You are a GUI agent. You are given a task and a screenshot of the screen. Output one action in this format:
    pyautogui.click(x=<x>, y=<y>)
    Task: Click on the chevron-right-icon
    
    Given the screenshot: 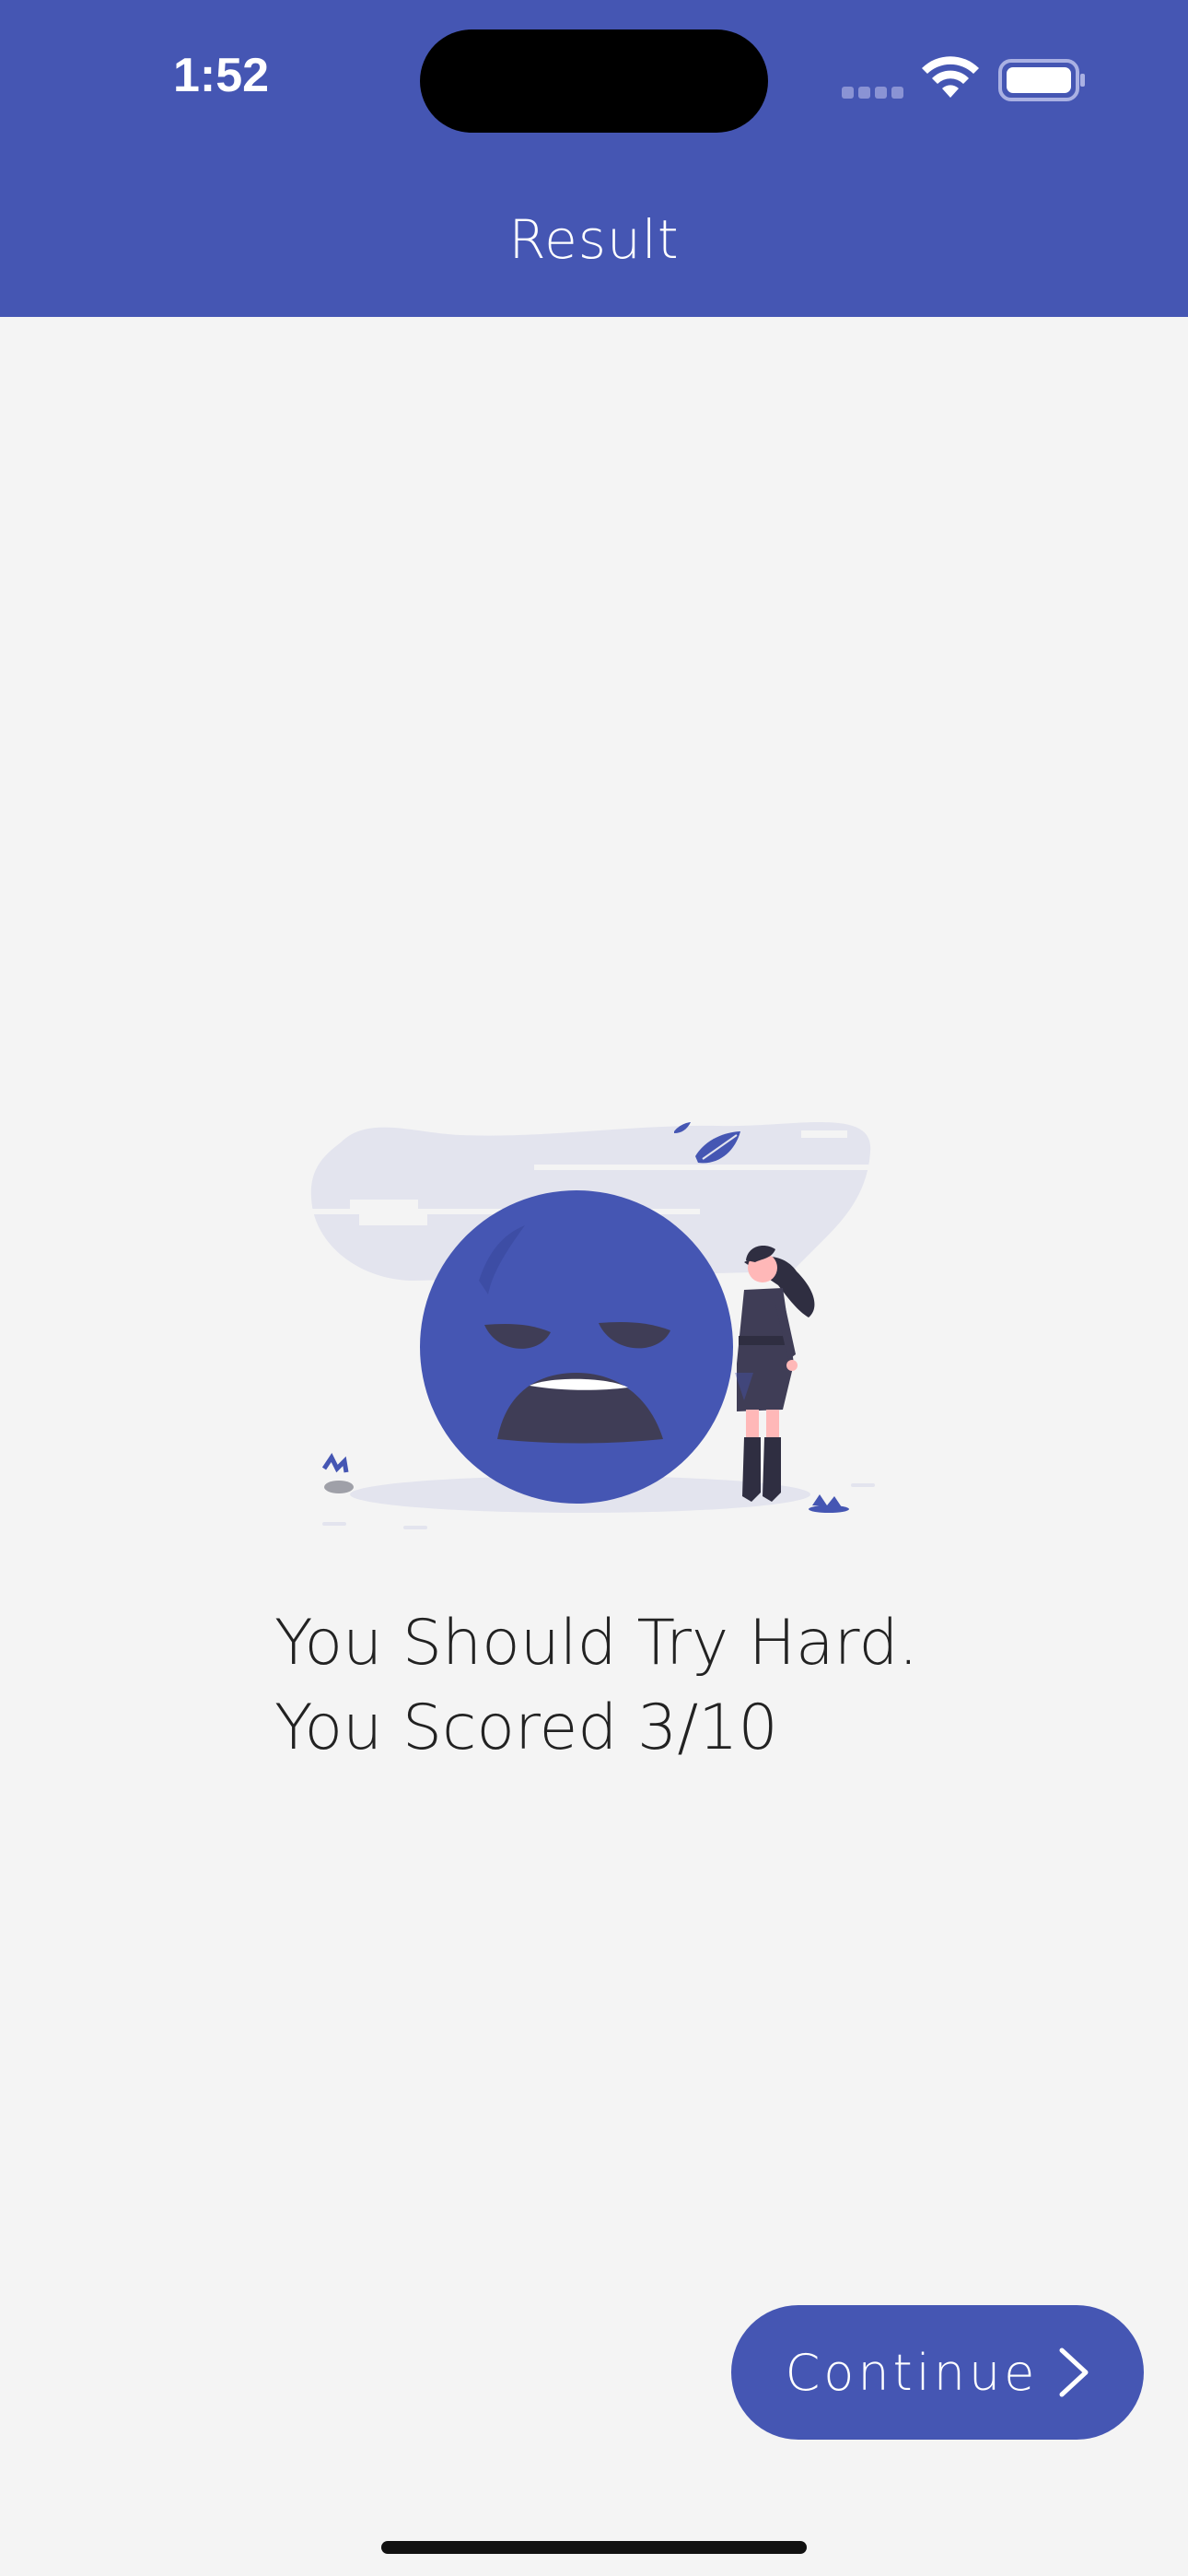 What is the action you would take?
    pyautogui.click(x=1074, y=2372)
    